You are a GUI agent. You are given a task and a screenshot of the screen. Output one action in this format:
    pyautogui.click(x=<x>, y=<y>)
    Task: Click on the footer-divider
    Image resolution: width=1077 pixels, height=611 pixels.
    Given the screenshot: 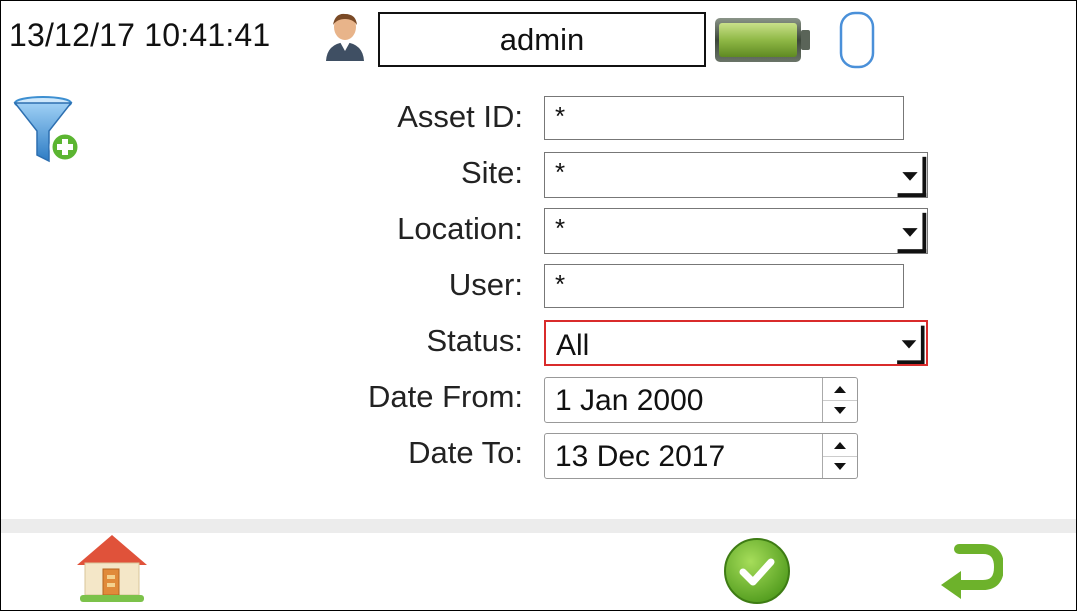 What is the action you would take?
    pyautogui.click(x=538, y=526)
    